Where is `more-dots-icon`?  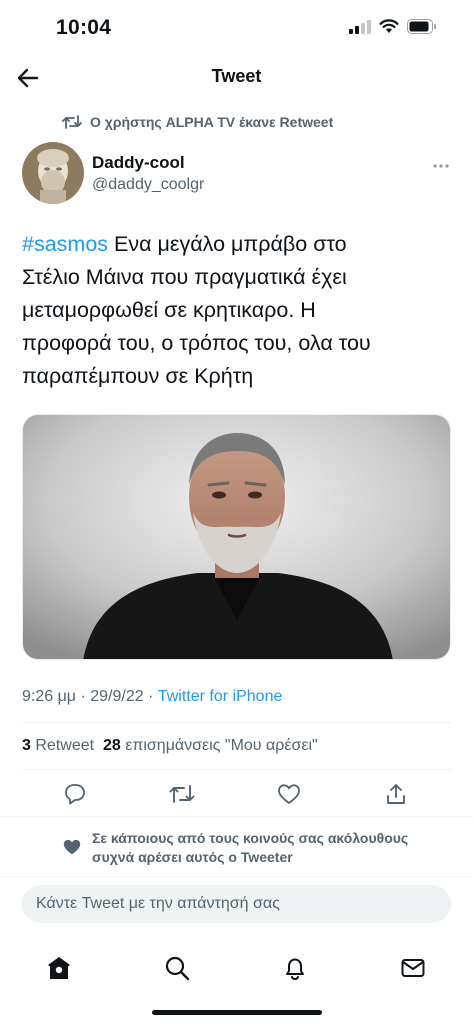 more-dots-icon is located at coordinates (441, 166).